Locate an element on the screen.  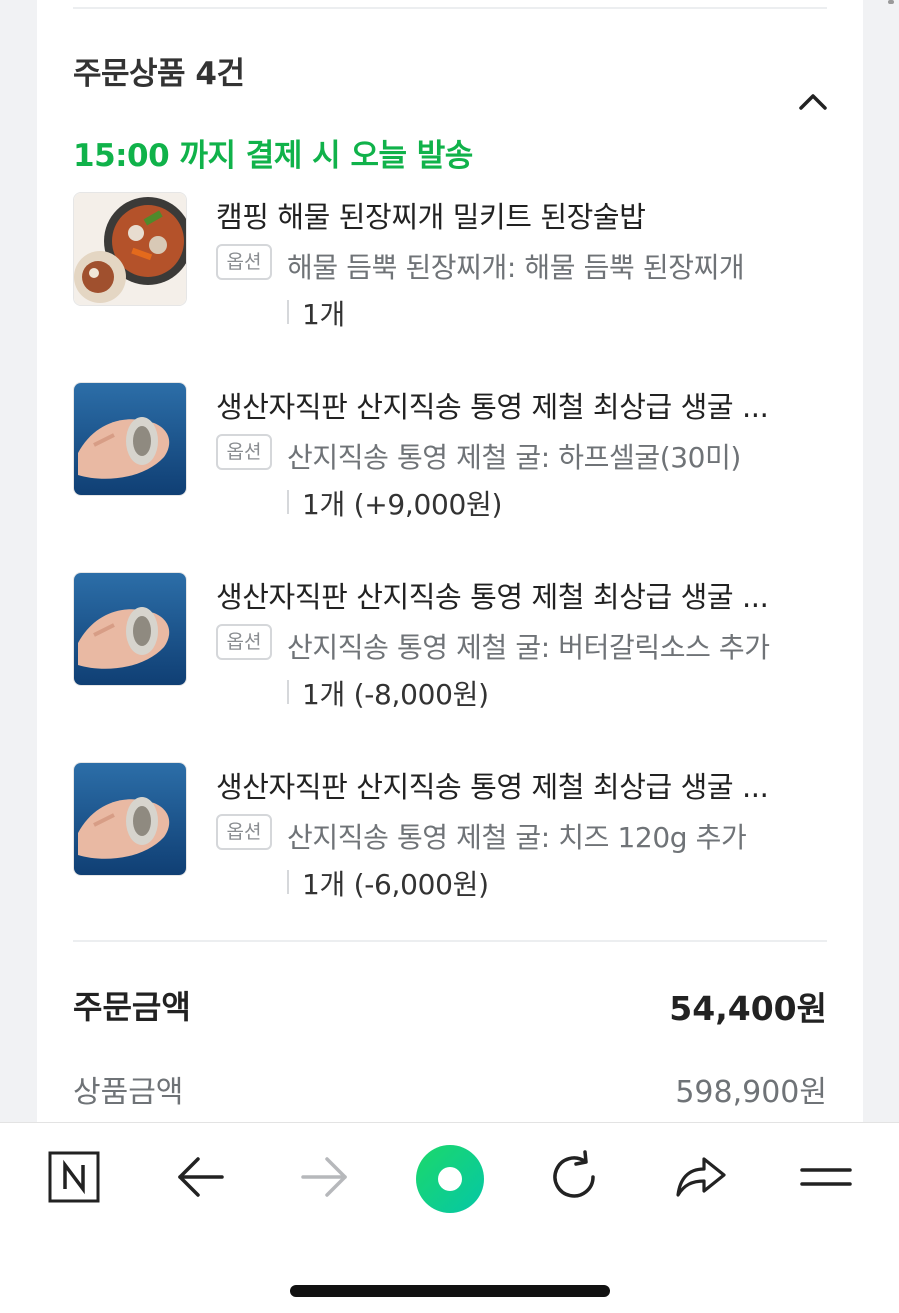
status-indicator is located at coordinates (891, 2).